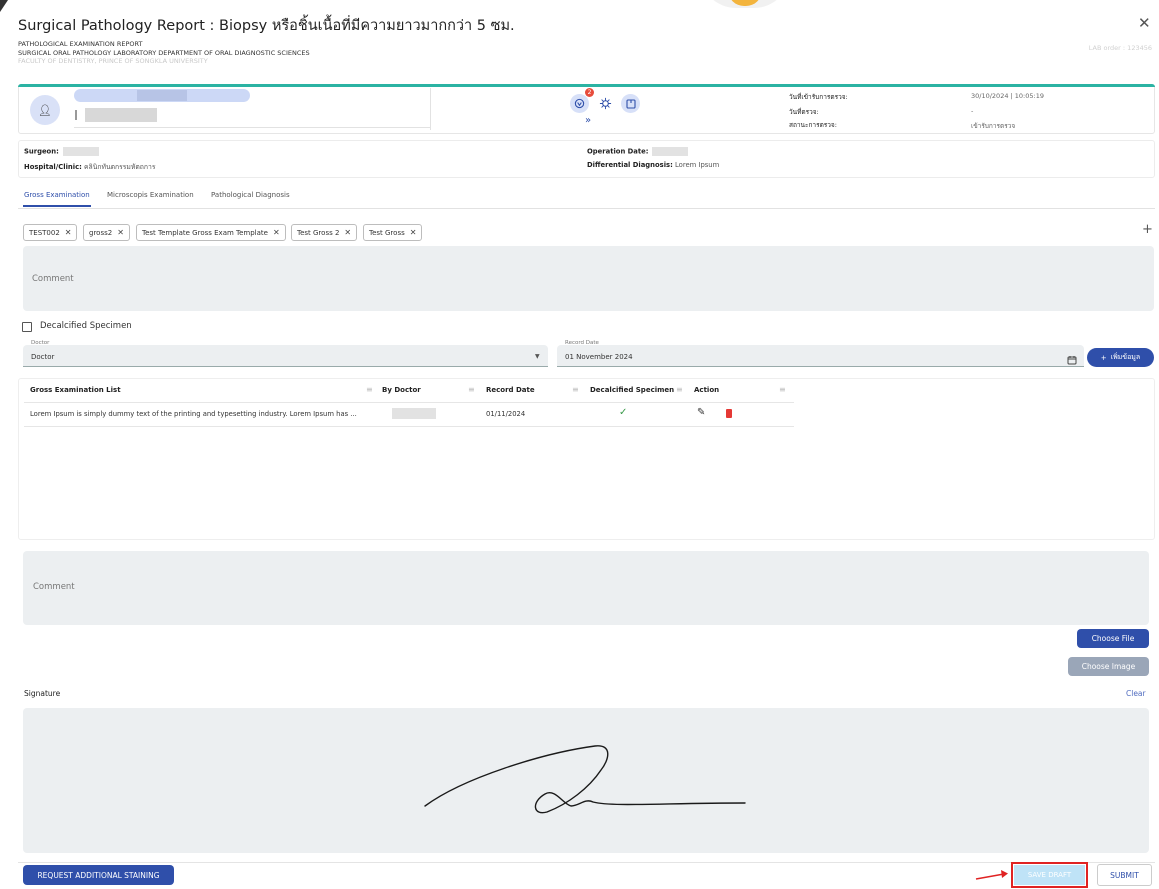 This screenshot has height=889, width=1159. What do you see at coordinates (57, 195) in the screenshot?
I see `tab-gross-examination: Gross Examination` at bounding box center [57, 195].